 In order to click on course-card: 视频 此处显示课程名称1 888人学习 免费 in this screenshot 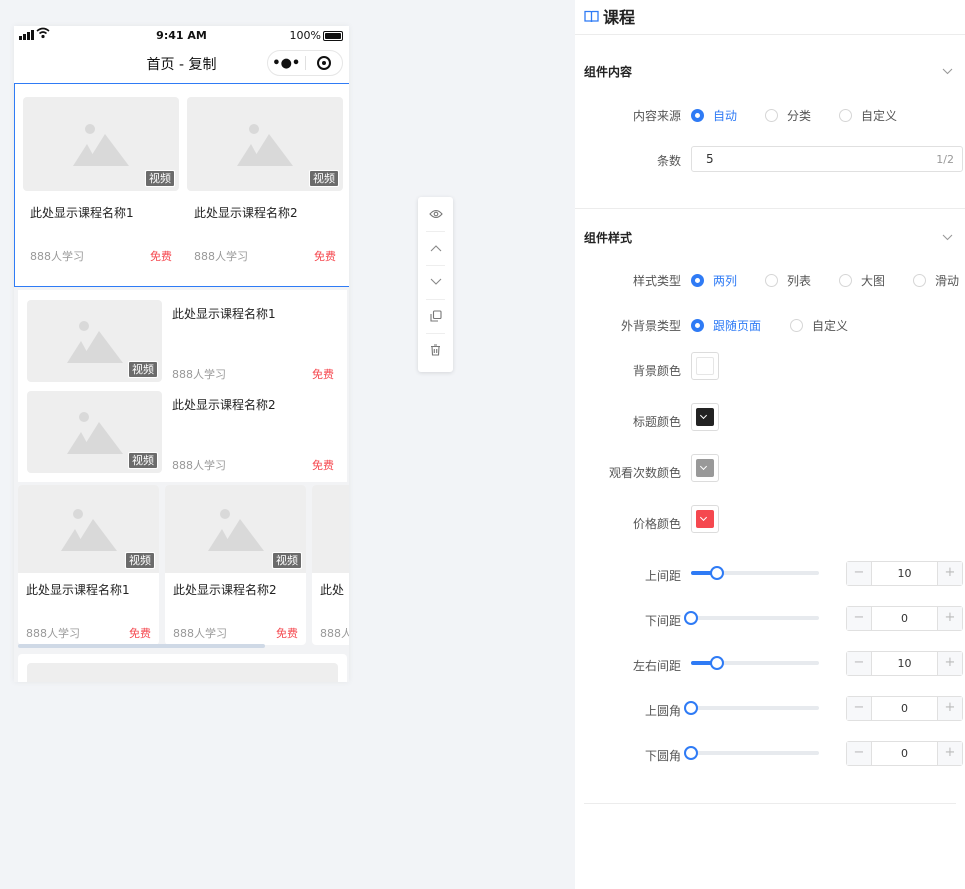, I will do `click(88, 565)`.